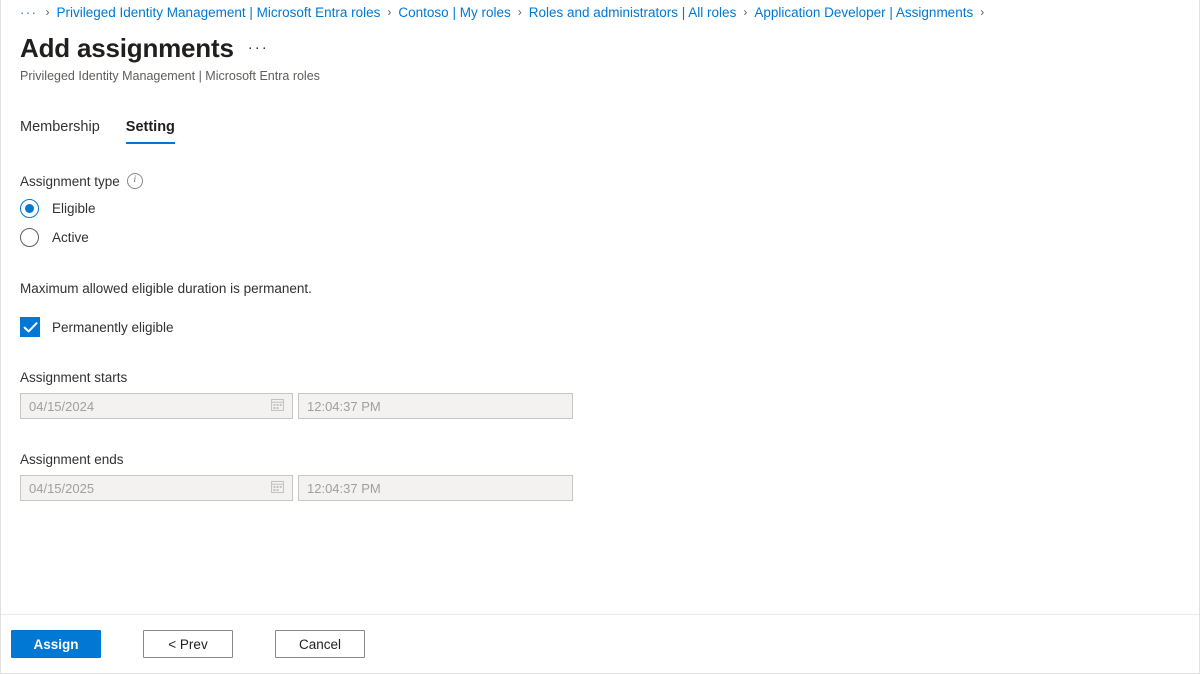  I want to click on tab-membership: Membership, so click(60, 131).